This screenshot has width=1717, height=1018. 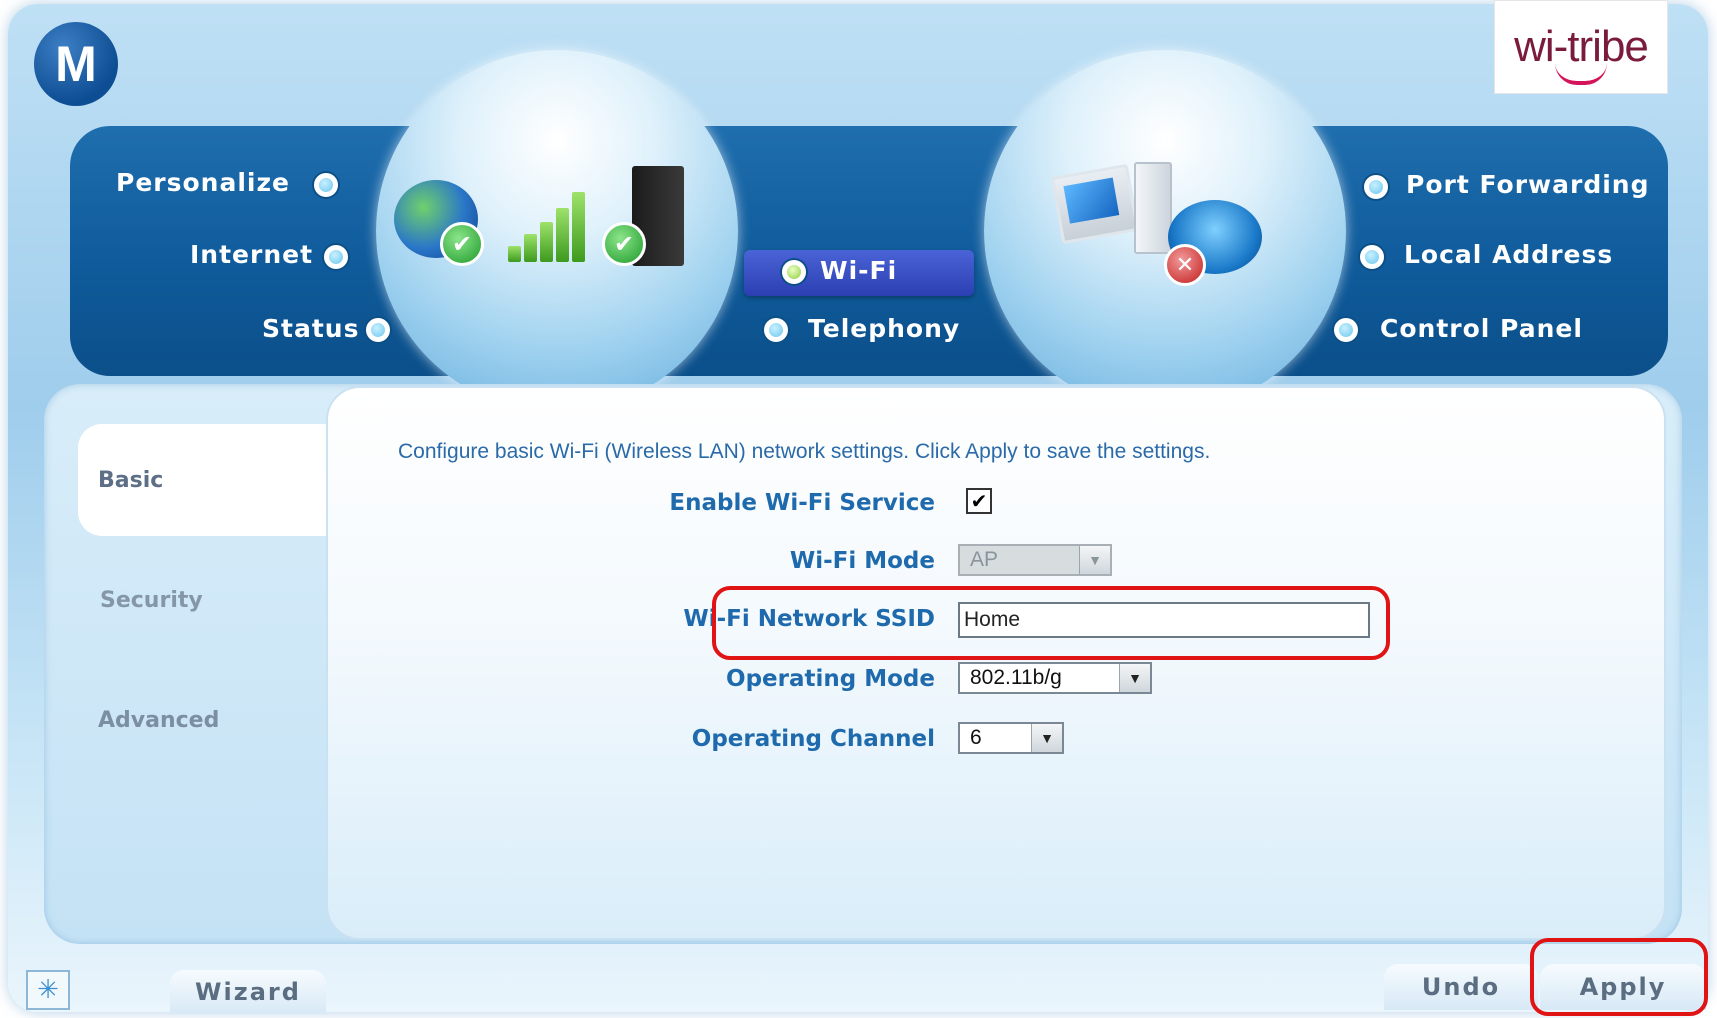 What do you see at coordinates (251, 254) in the screenshot?
I see `nav-internet: Internet` at bounding box center [251, 254].